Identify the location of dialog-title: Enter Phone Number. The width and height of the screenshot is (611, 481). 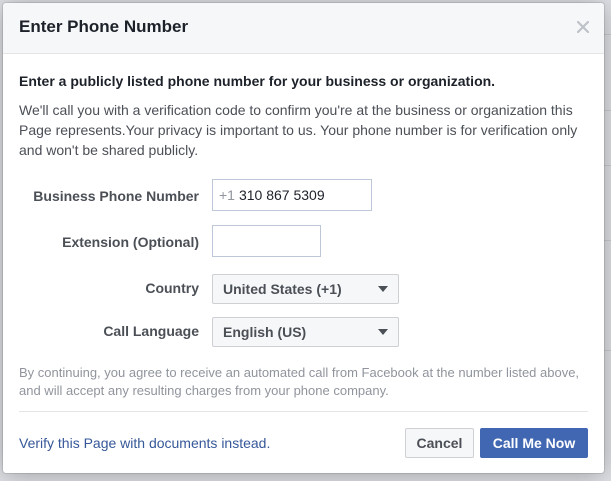
(104, 26).